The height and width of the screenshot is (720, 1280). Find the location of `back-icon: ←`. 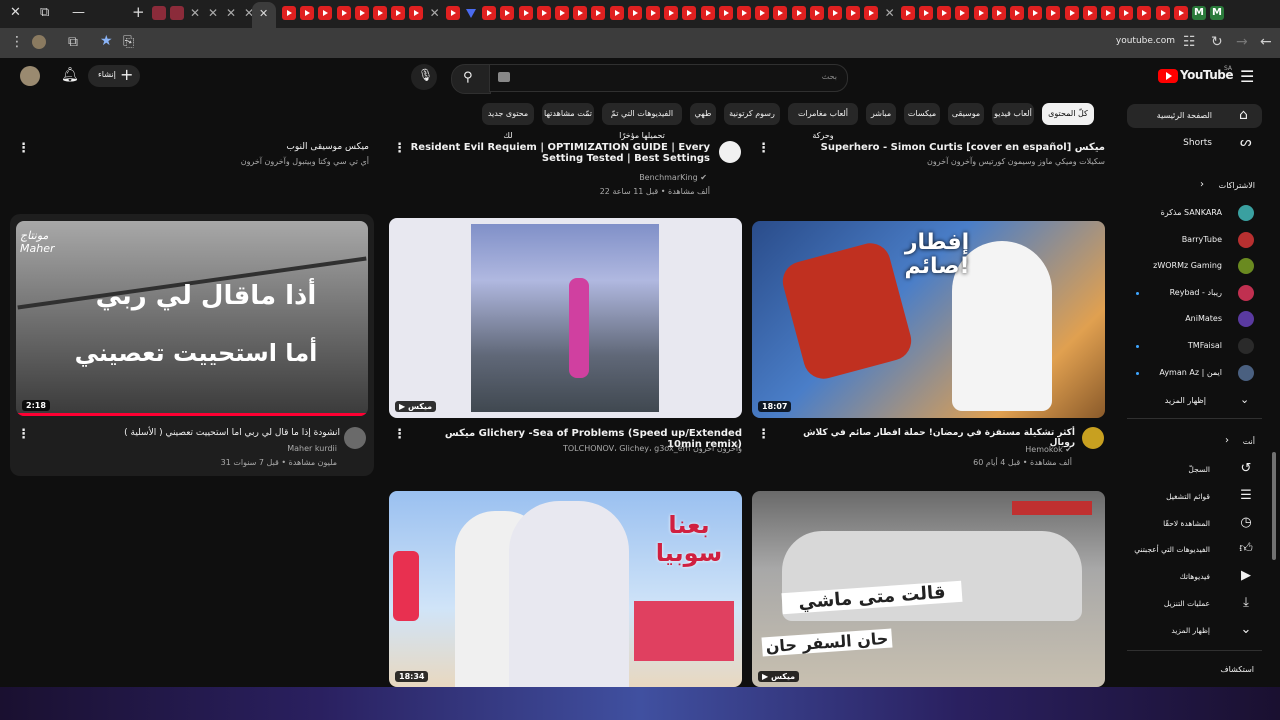

back-icon: ← is located at coordinates (1266, 42).